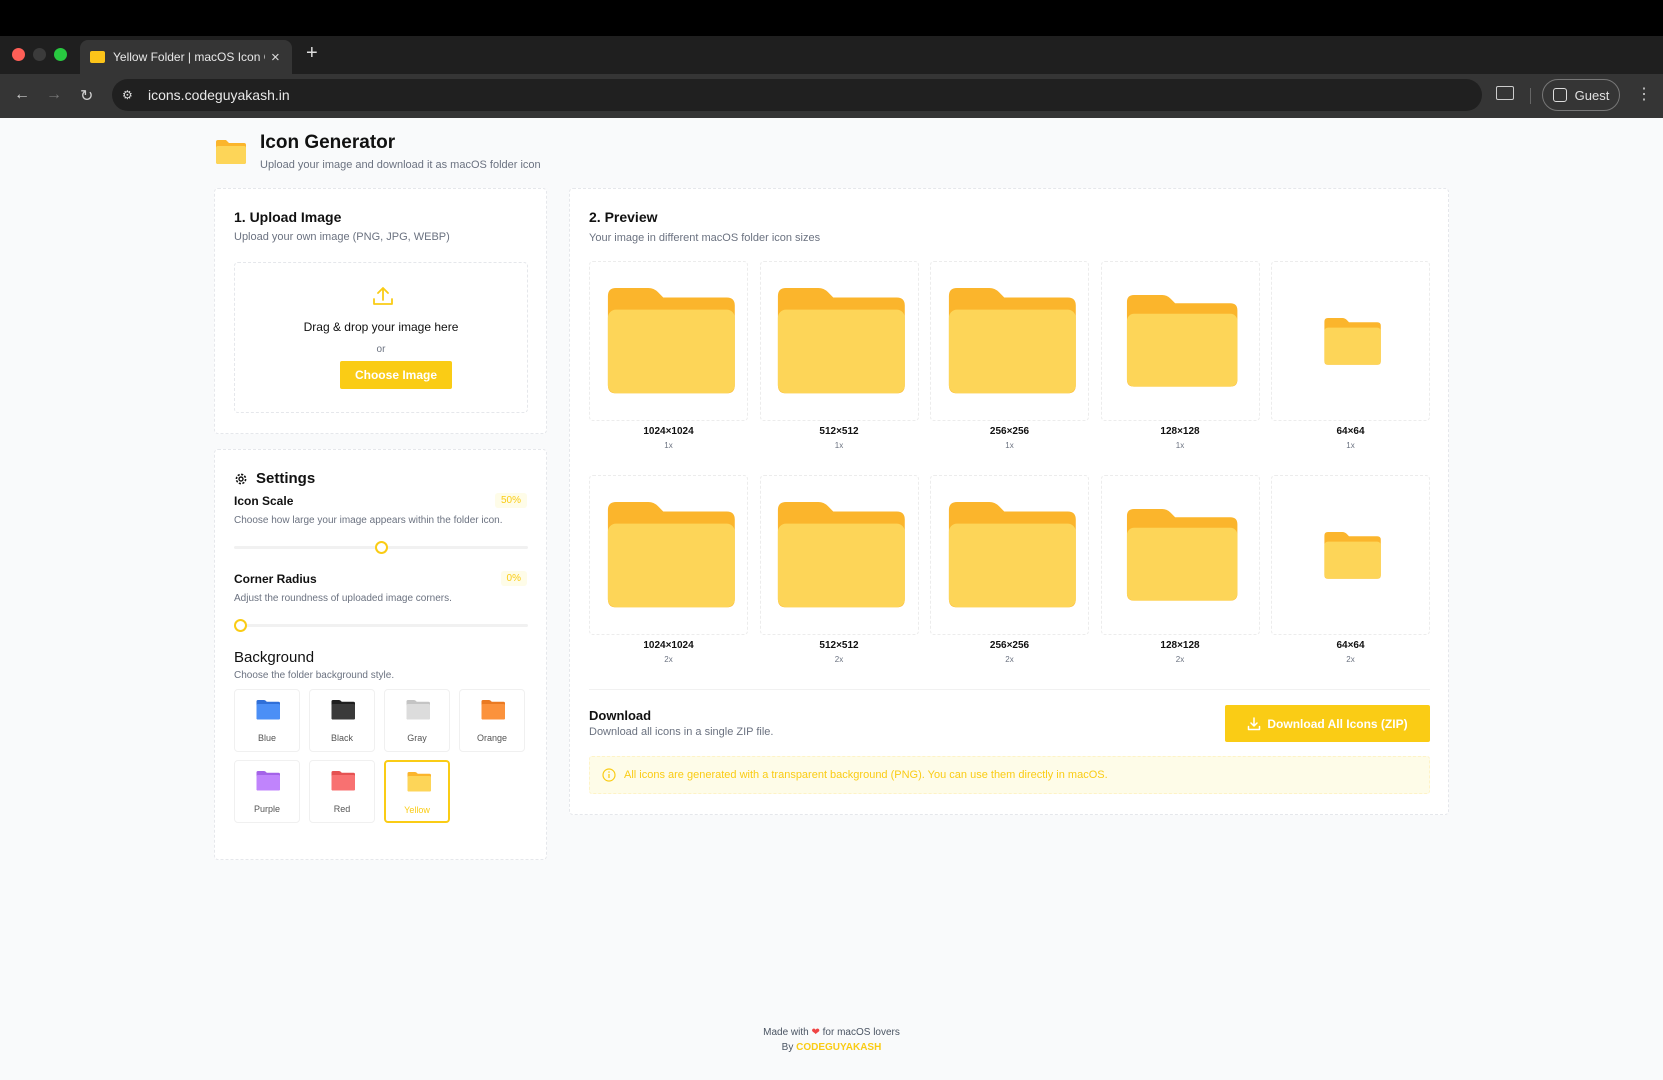 The width and height of the screenshot is (1663, 1080). What do you see at coordinates (1592, 95) in the screenshot?
I see `profile-label: Guest` at bounding box center [1592, 95].